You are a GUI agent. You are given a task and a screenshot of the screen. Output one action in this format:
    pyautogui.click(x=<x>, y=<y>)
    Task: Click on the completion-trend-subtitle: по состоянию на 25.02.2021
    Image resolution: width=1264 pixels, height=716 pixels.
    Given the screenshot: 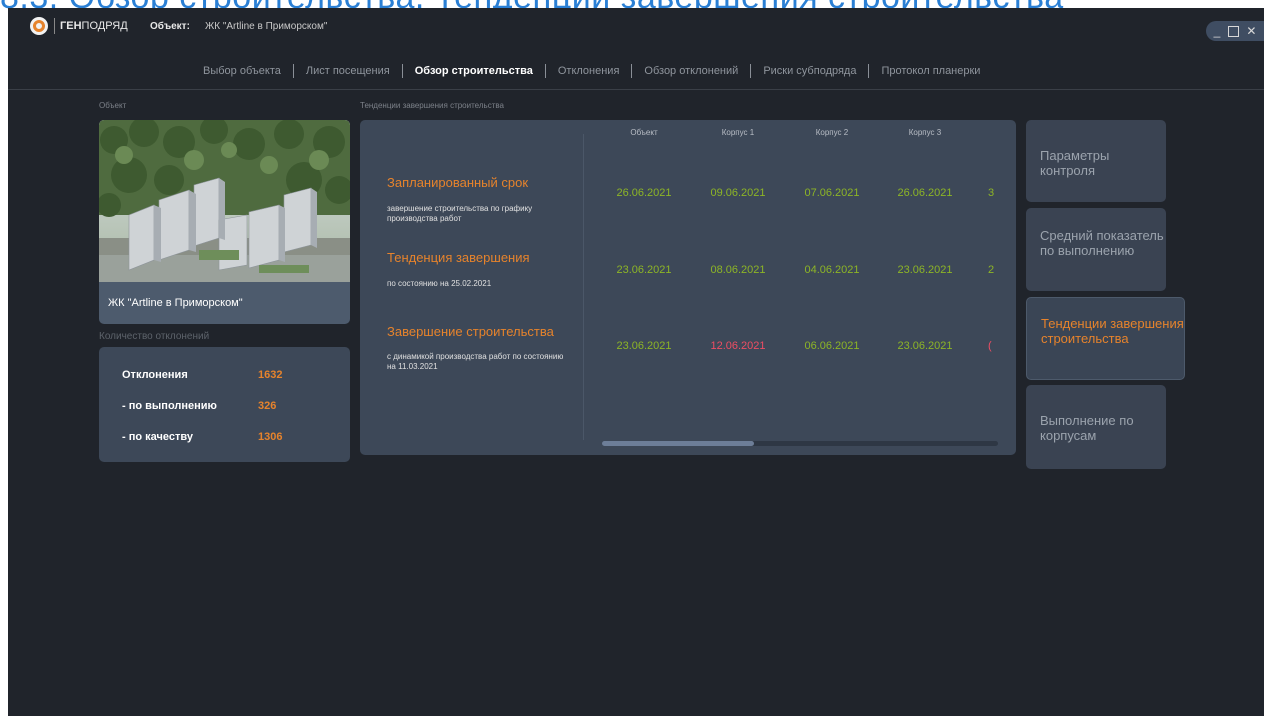 What is the action you would take?
    pyautogui.click(x=439, y=283)
    